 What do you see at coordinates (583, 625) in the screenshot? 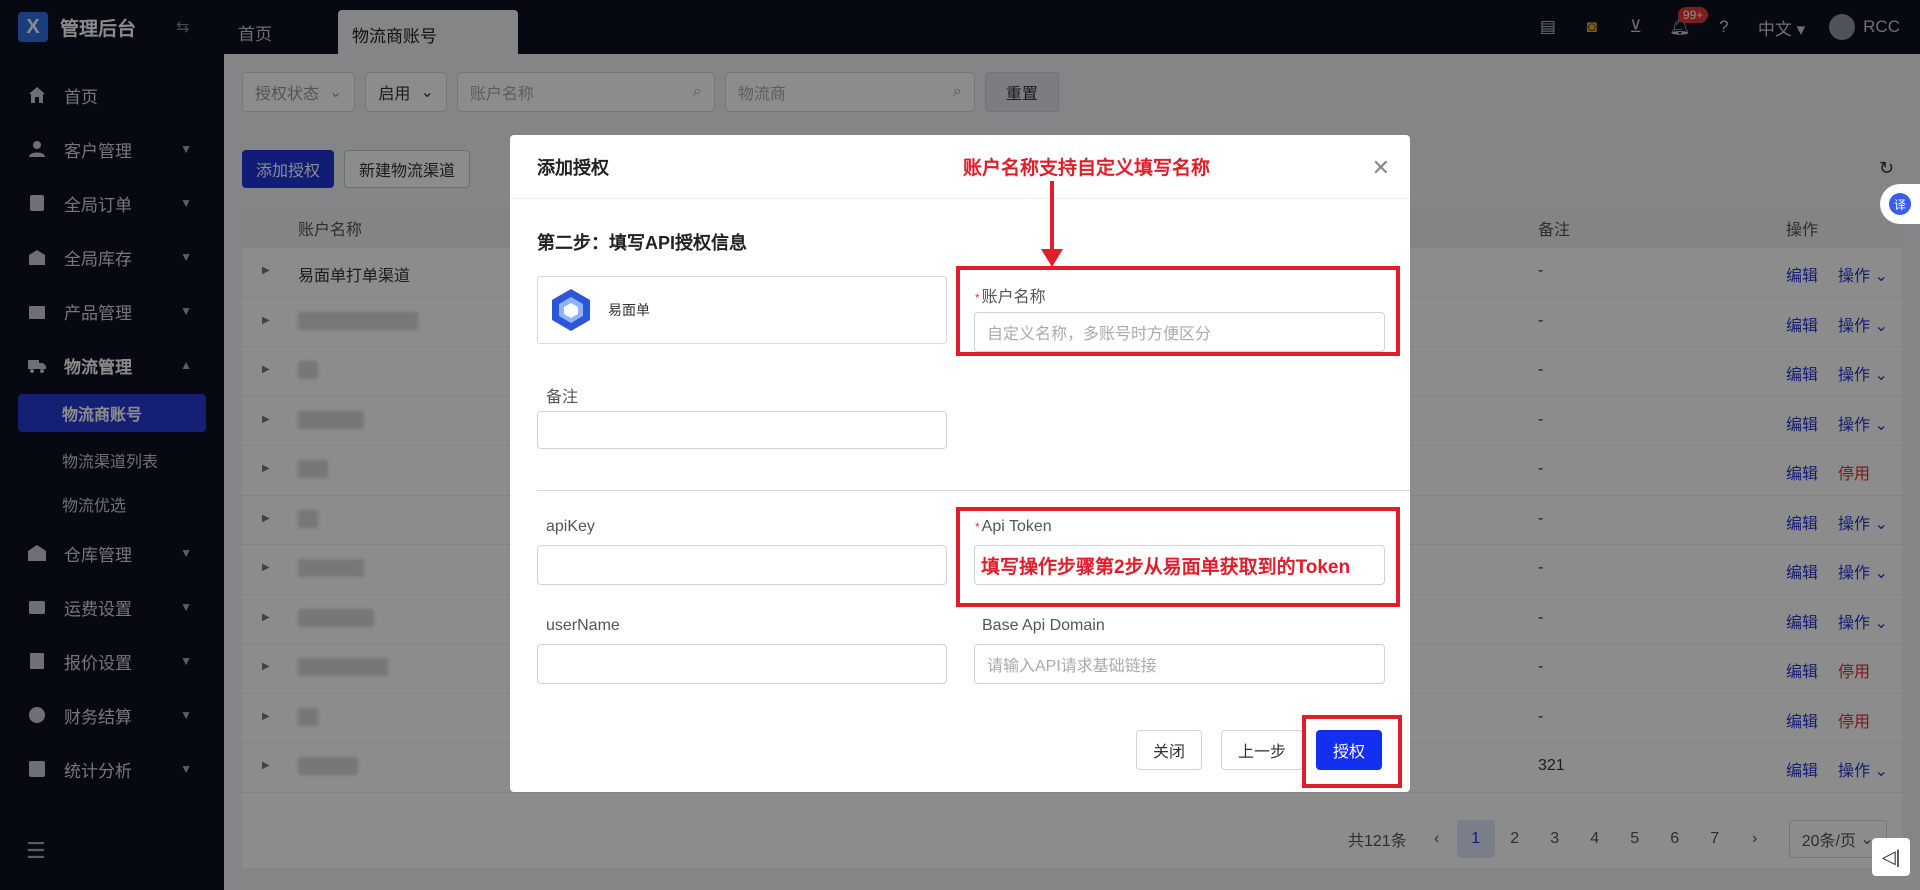
I see `username-label: userName` at bounding box center [583, 625].